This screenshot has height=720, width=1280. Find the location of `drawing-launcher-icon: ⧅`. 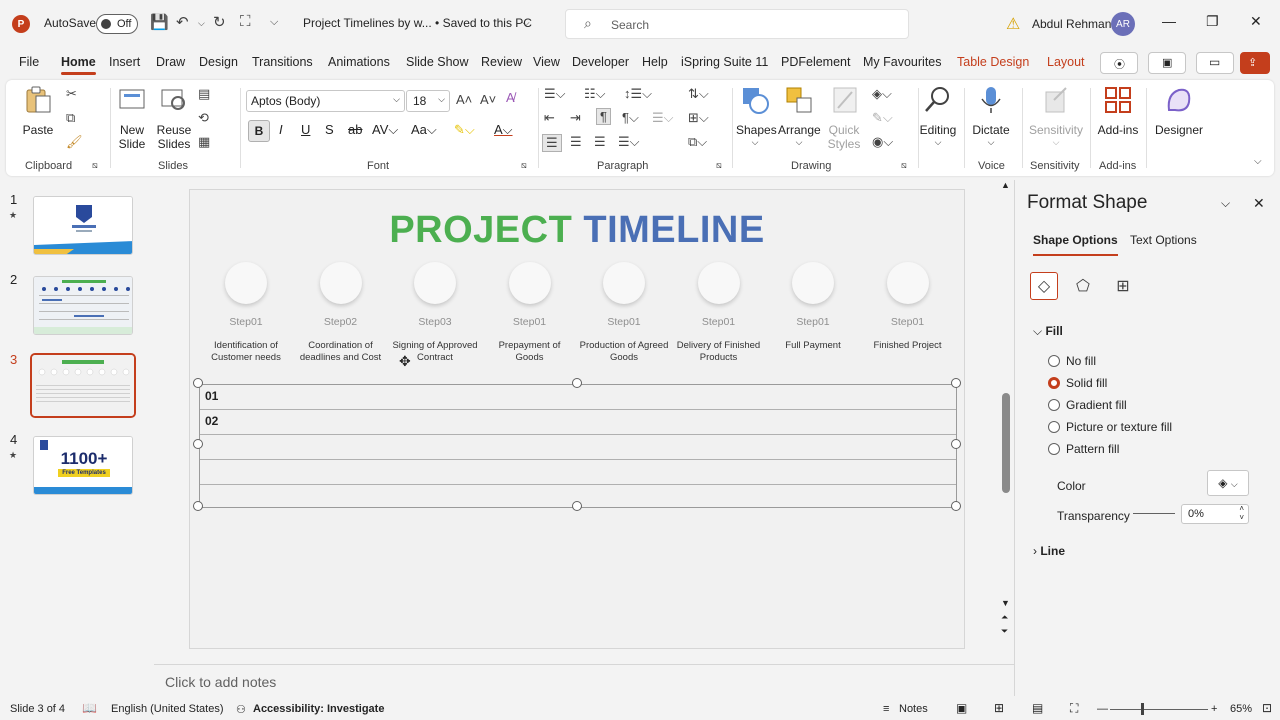

drawing-launcher-icon: ⧅ is located at coordinates (904, 165).